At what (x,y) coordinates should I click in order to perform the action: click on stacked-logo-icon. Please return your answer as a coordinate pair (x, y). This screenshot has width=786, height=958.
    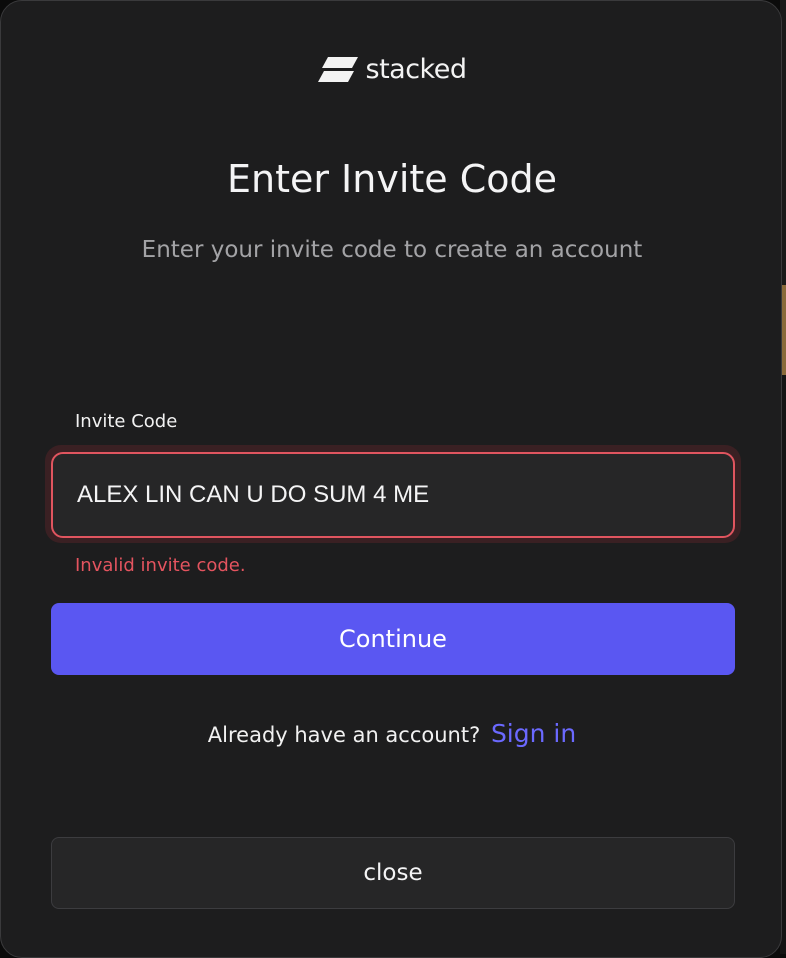
    Looking at the image, I should click on (337, 69).